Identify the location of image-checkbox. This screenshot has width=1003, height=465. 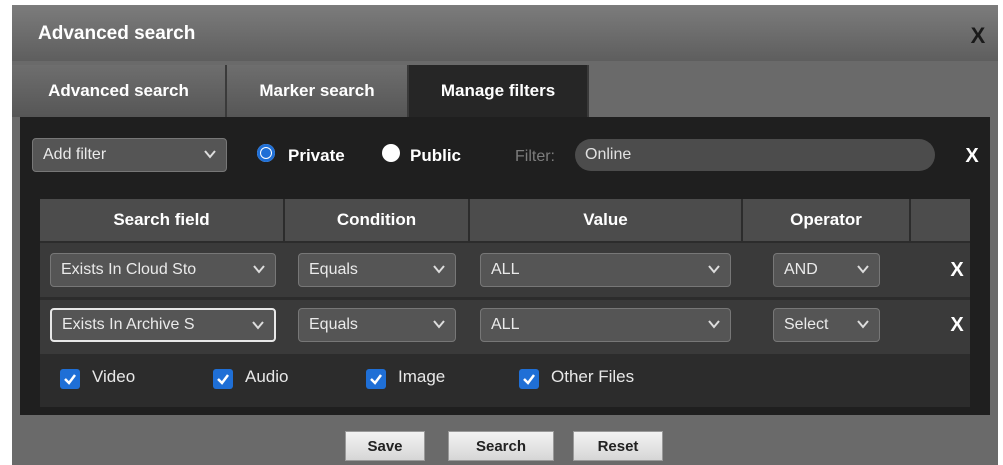
(376, 379).